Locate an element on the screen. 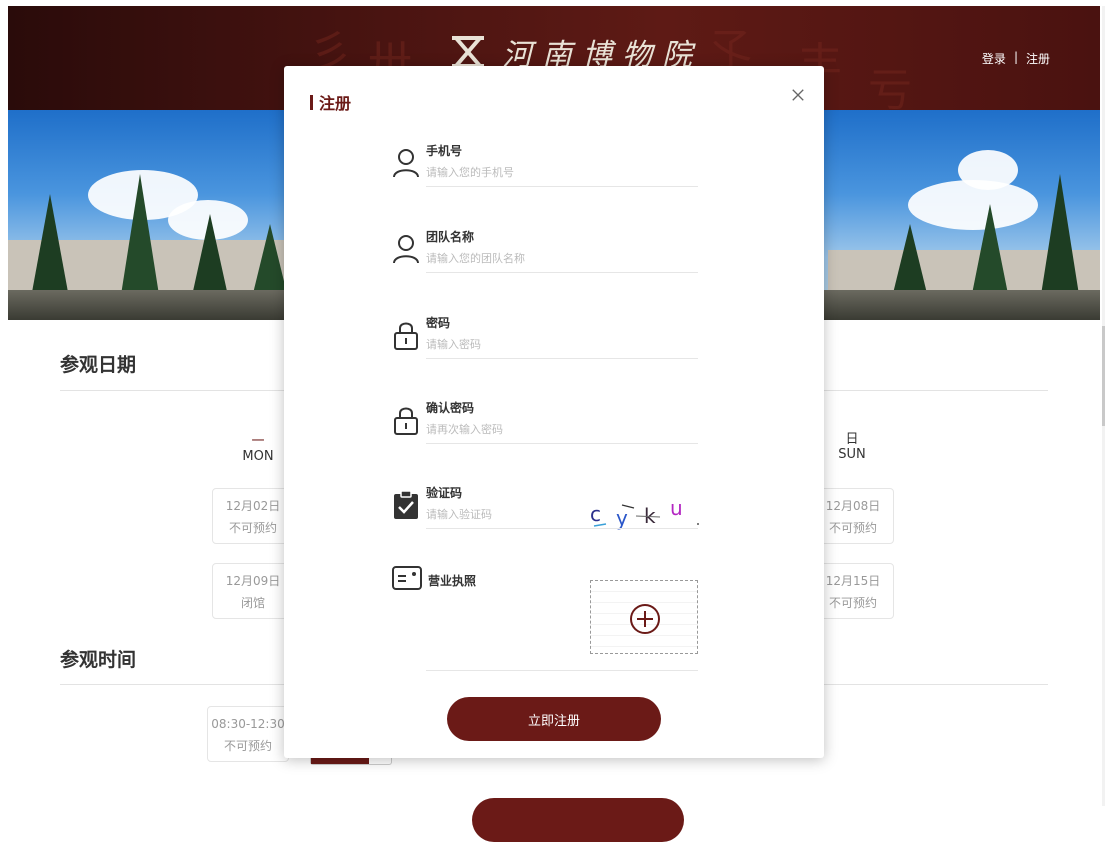 The width and height of the screenshot is (1105, 842). date-card-date: 12月09日 is located at coordinates (253, 581).